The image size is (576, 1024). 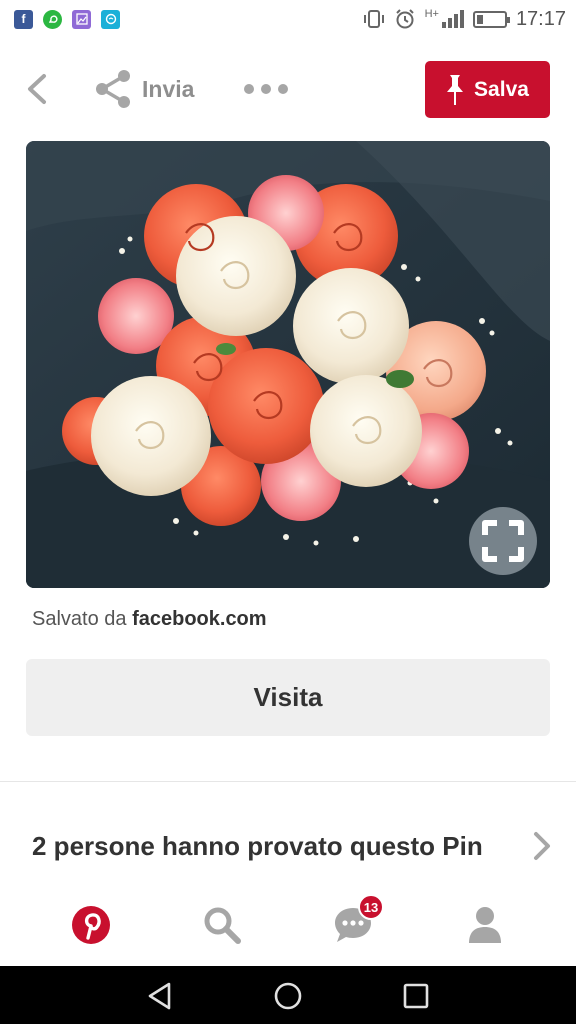 What do you see at coordinates (356, 922) in the screenshot?
I see `nav-messages: 13` at bounding box center [356, 922].